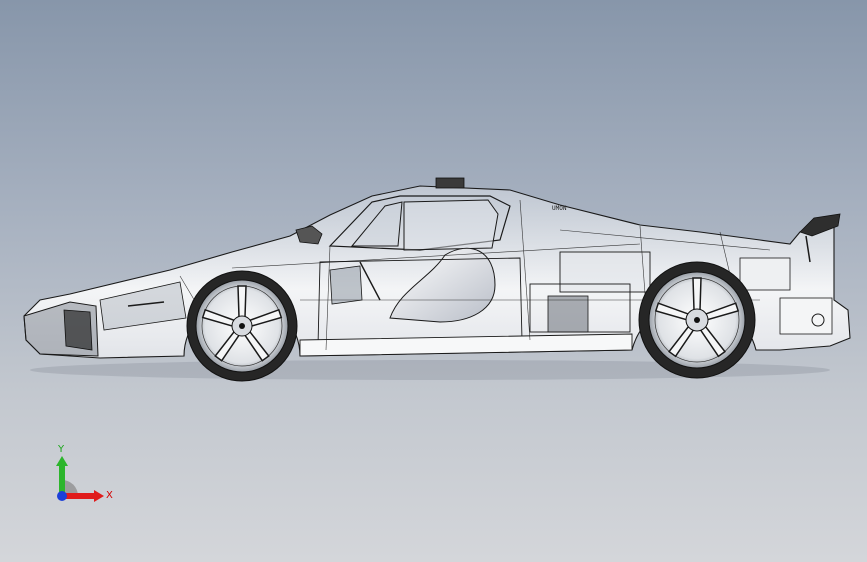  I want to click on rear-wheel, so click(697, 320).